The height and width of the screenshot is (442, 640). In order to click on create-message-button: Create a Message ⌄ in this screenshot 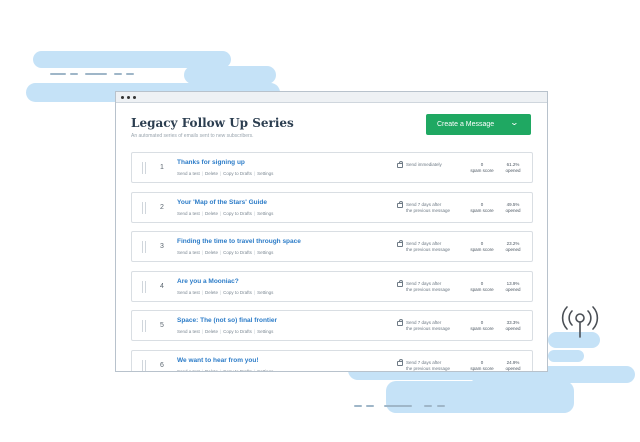, I will do `click(478, 124)`.